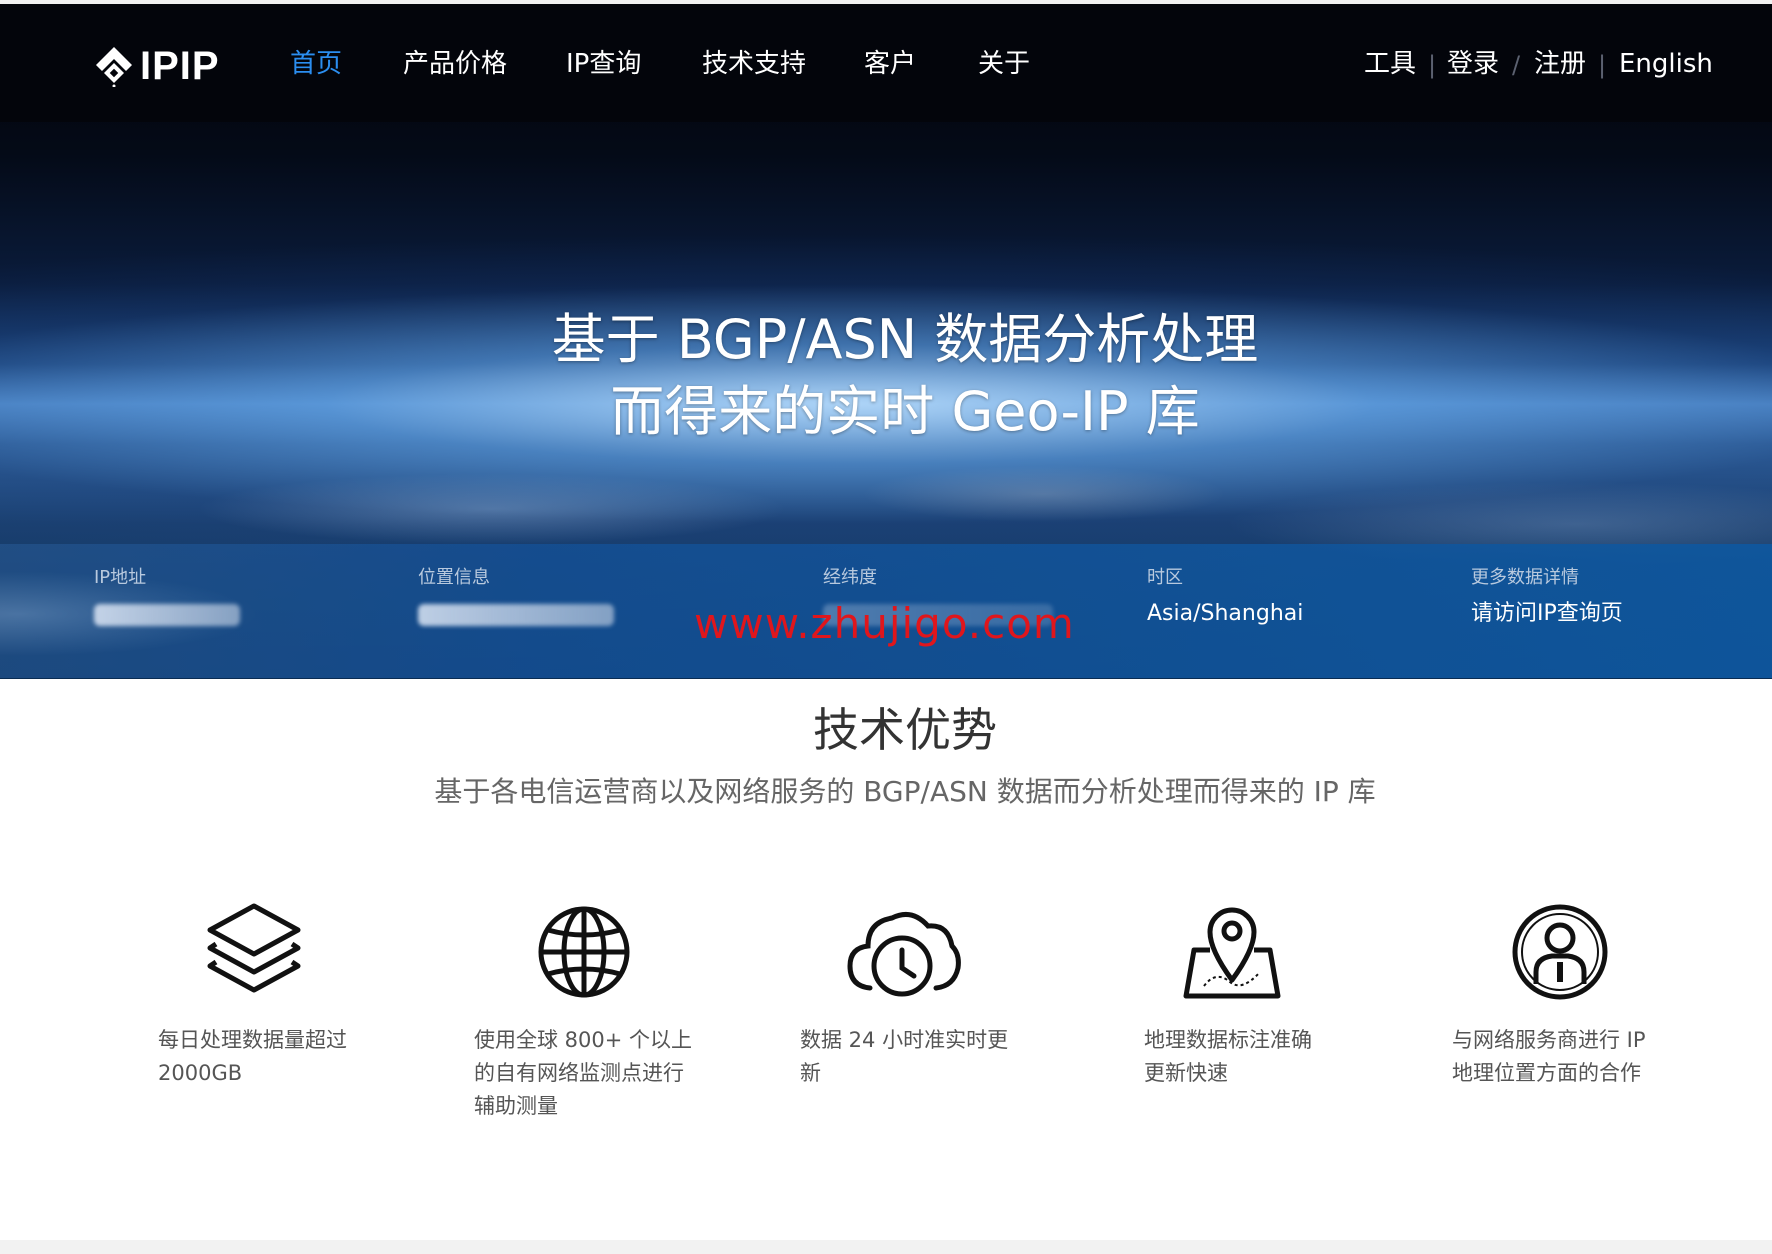  What do you see at coordinates (455, 64) in the screenshot?
I see `nav-pricing: 产品价格` at bounding box center [455, 64].